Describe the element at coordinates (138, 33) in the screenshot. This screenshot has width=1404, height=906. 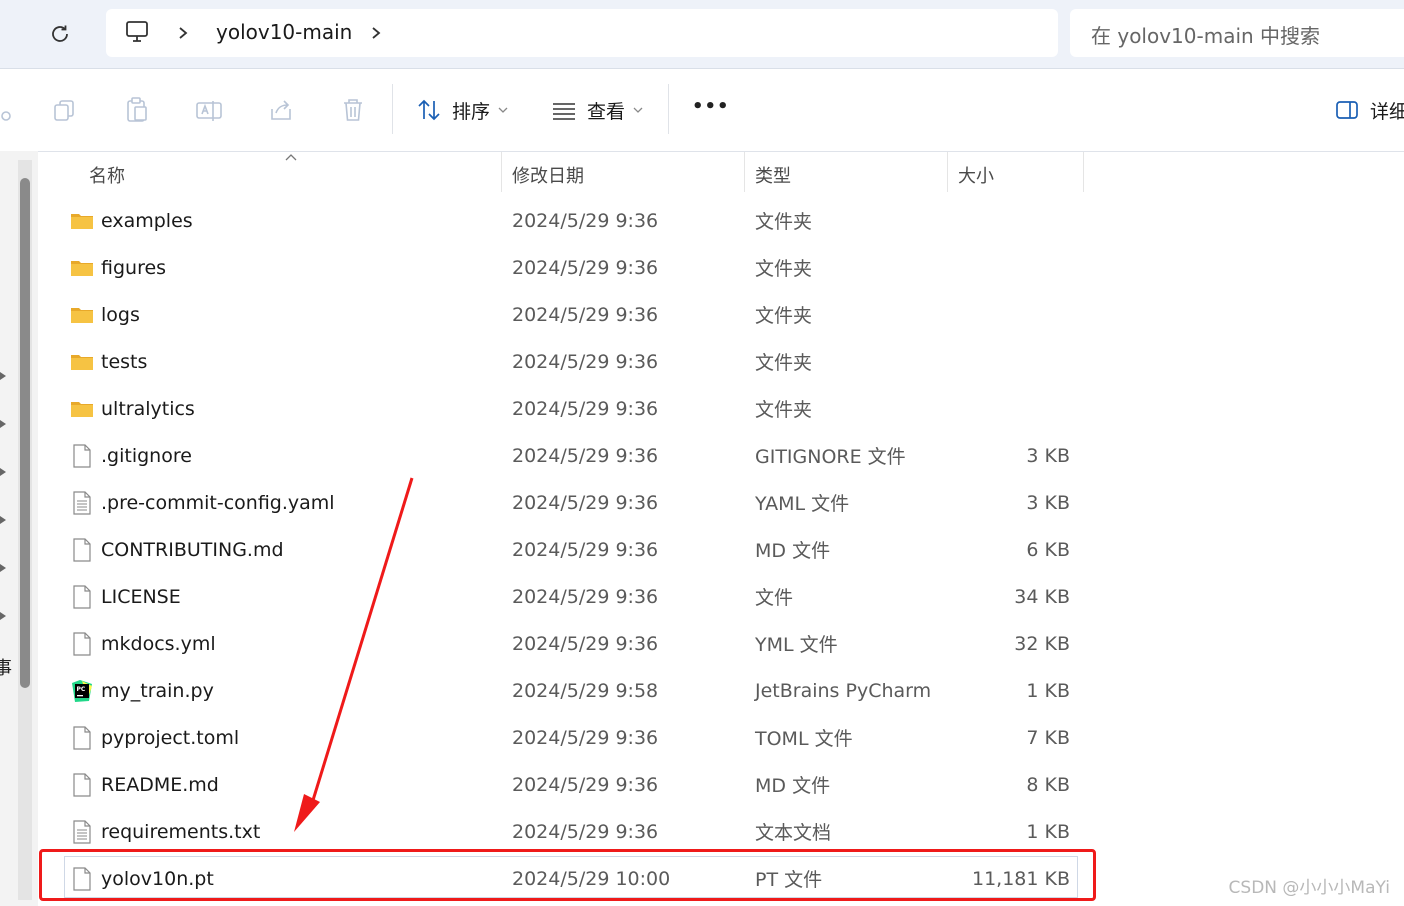
I see `this-pc-icon` at that location.